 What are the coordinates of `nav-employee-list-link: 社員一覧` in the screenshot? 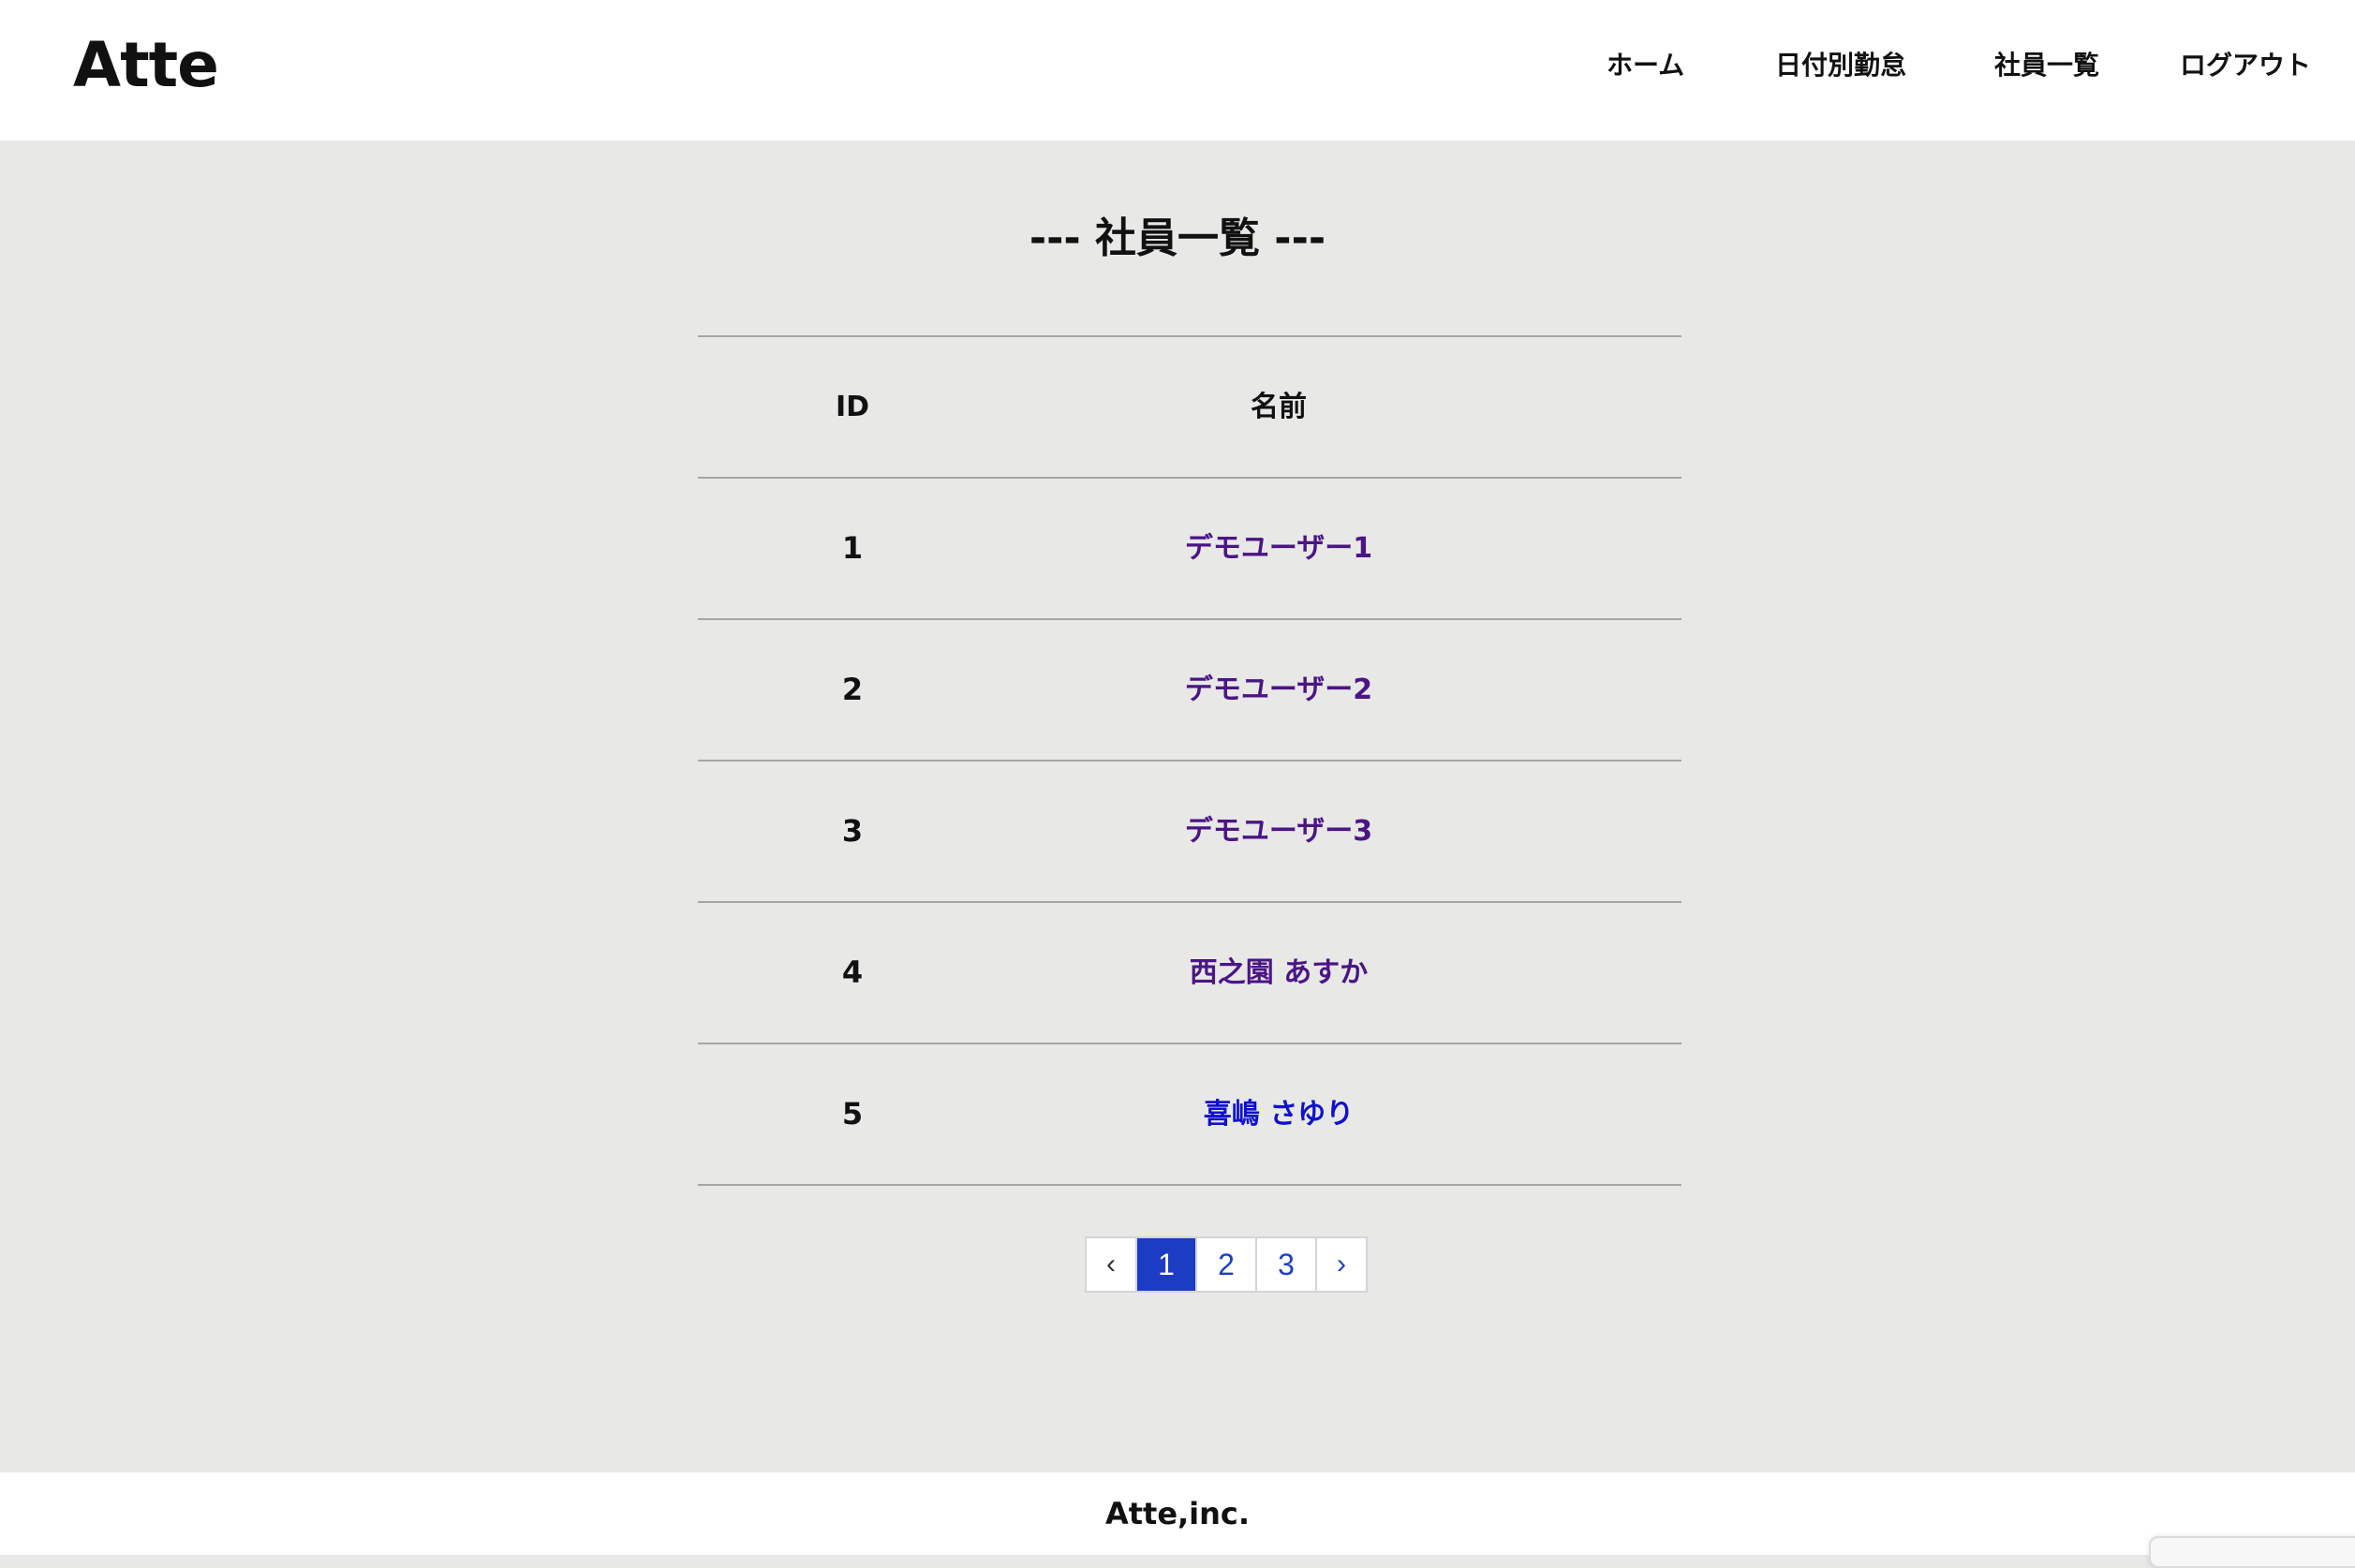 It's located at (2046, 65).